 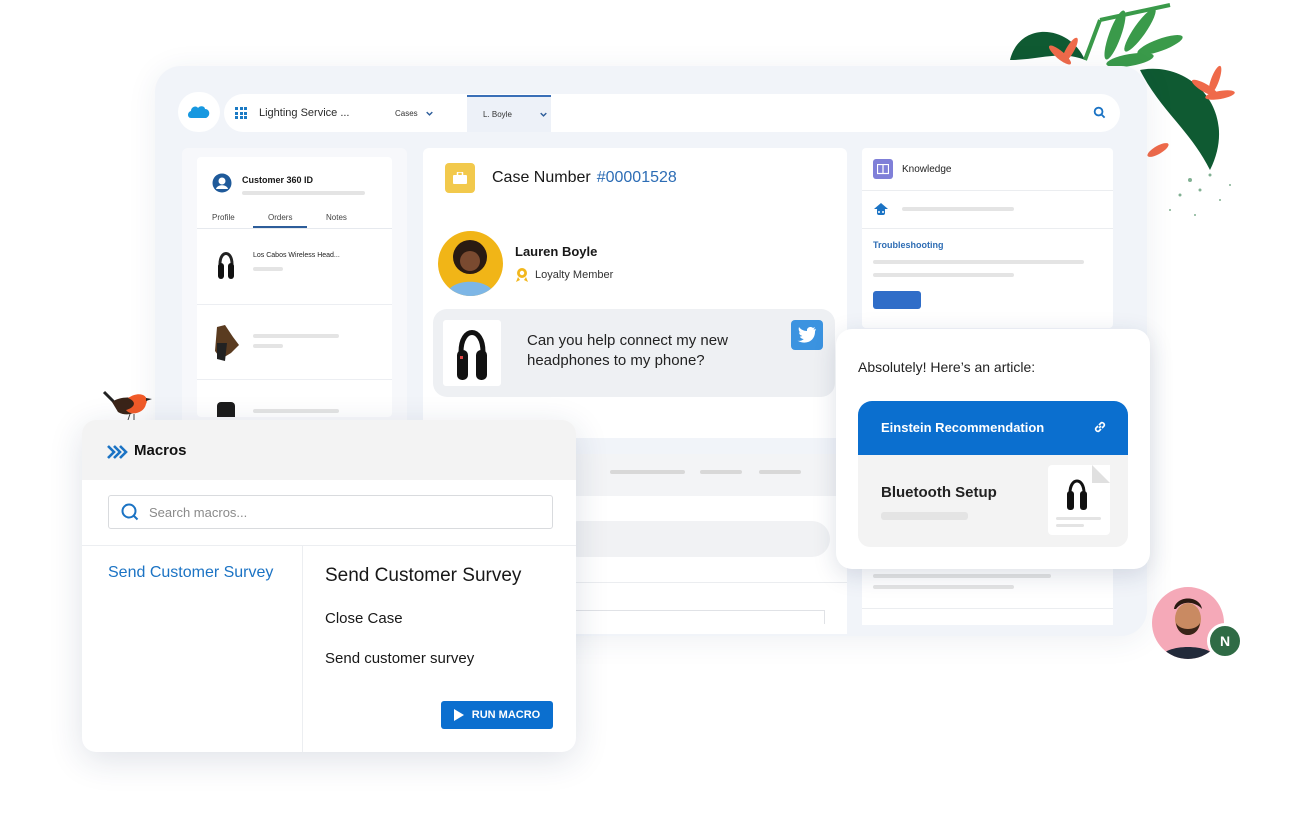 I want to click on case-title: Case Number #00001528, so click(x=584, y=178).